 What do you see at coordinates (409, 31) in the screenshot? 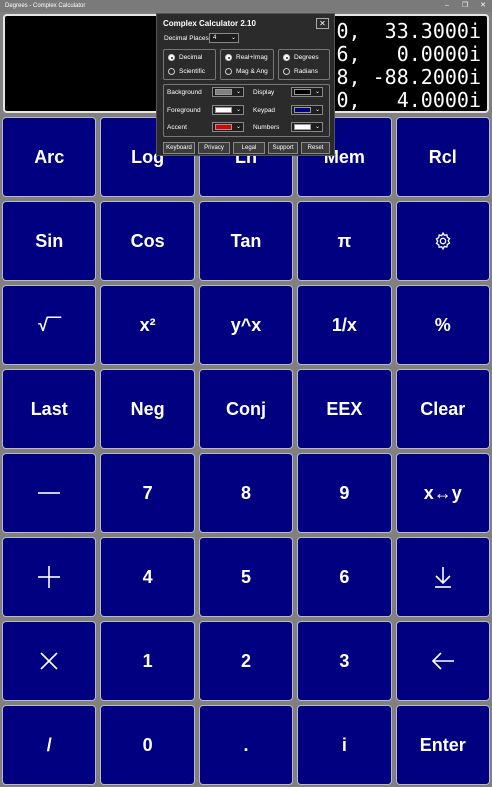
I see `stack-line-4: 0, 33.3000i` at bounding box center [409, 31].